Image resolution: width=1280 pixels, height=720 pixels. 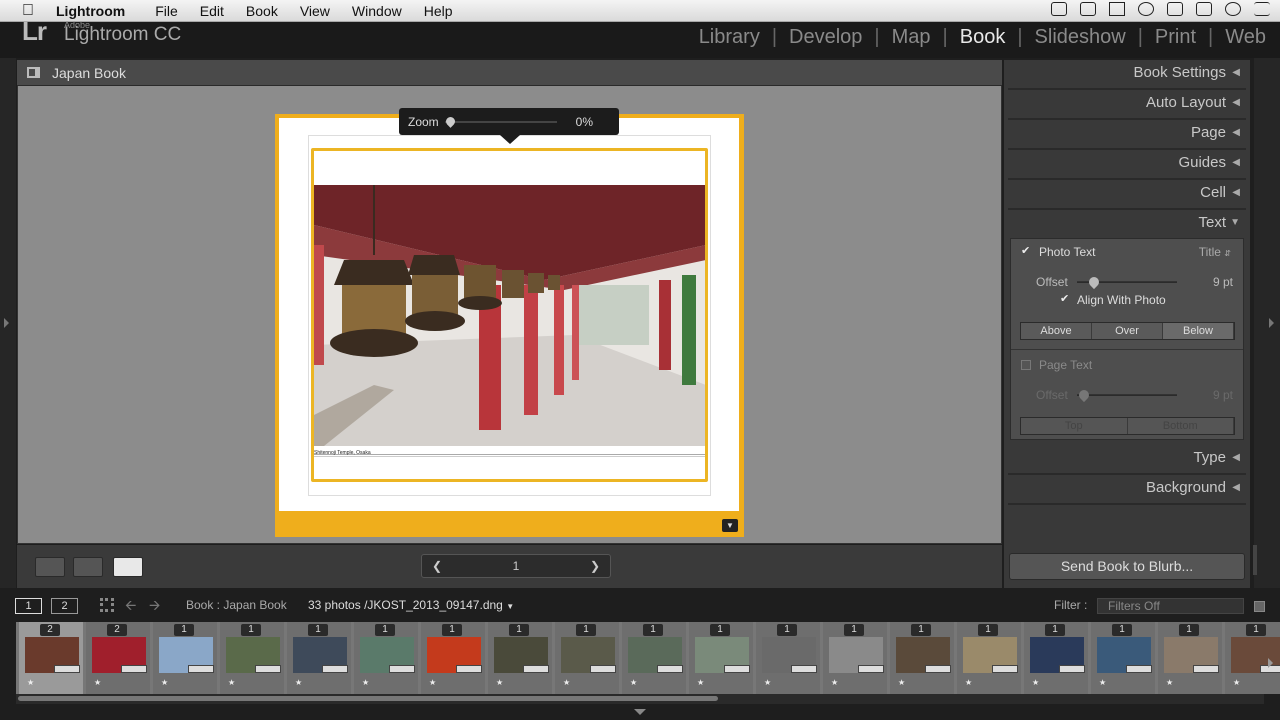 What do you see at coordinates (236, 605) in the screenshot?
I see `filmstrip-source: Book : Japan Book` at bounding box center [236, 605].